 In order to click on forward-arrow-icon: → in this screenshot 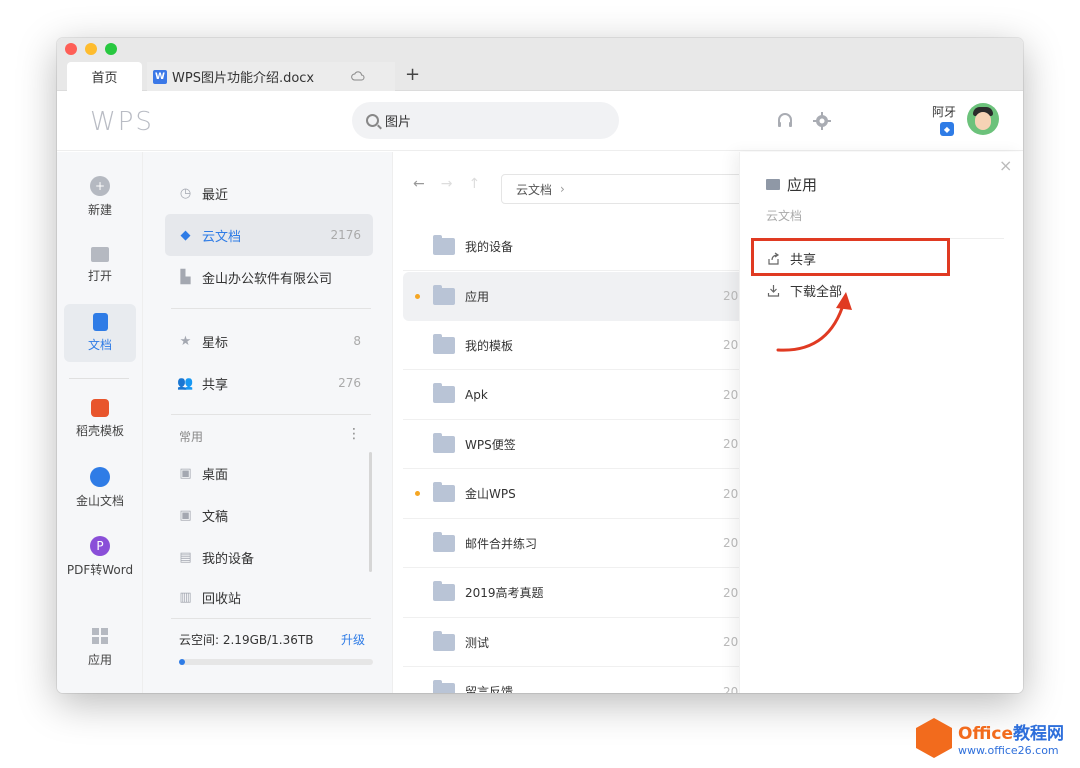, I will do `click(447, 184)`.